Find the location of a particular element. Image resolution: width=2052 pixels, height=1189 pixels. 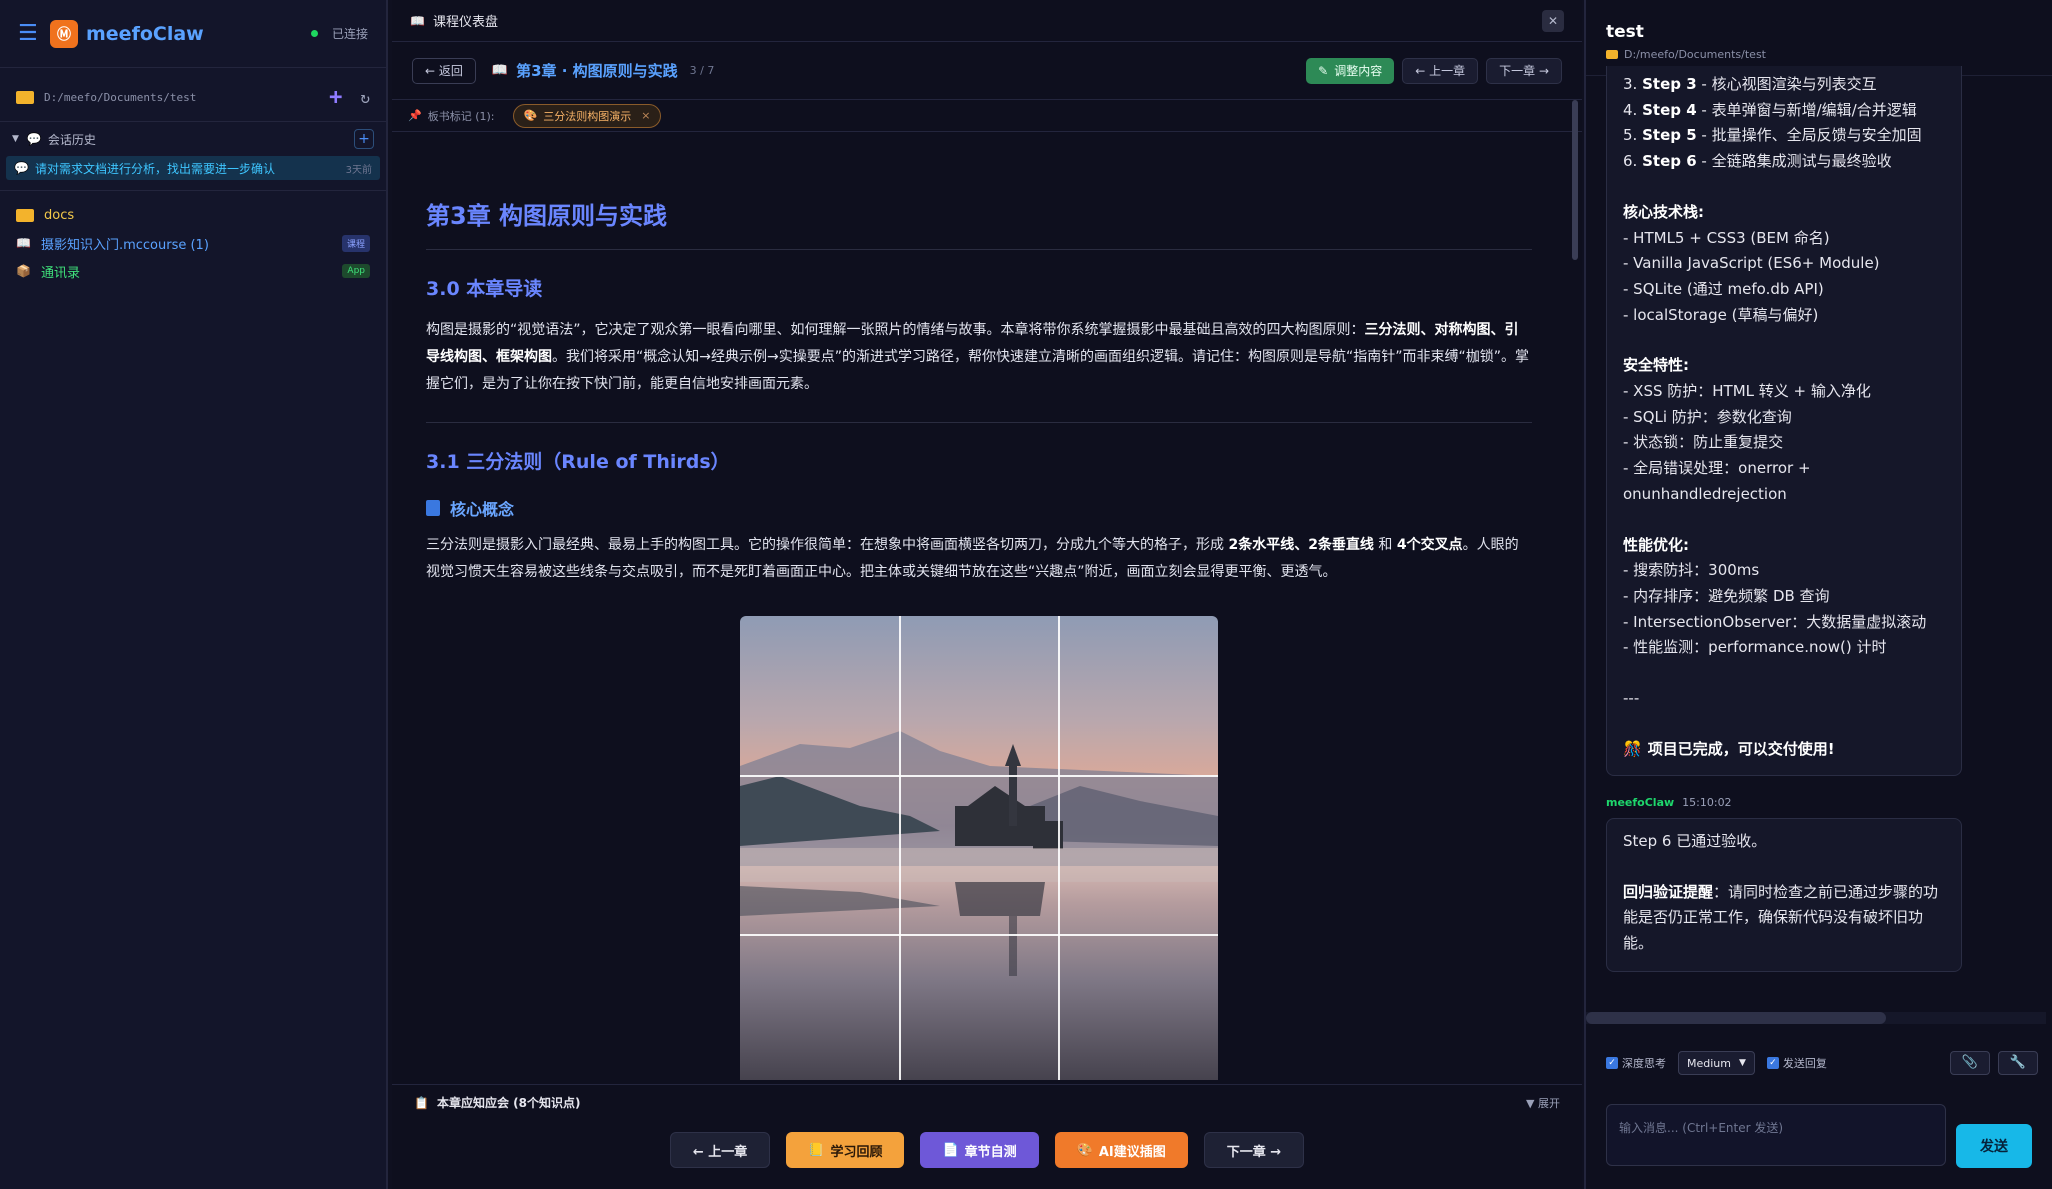

message-input: 输入消息... (Ctrl+Enter 发送) is located at coordinates (1776, 1135).